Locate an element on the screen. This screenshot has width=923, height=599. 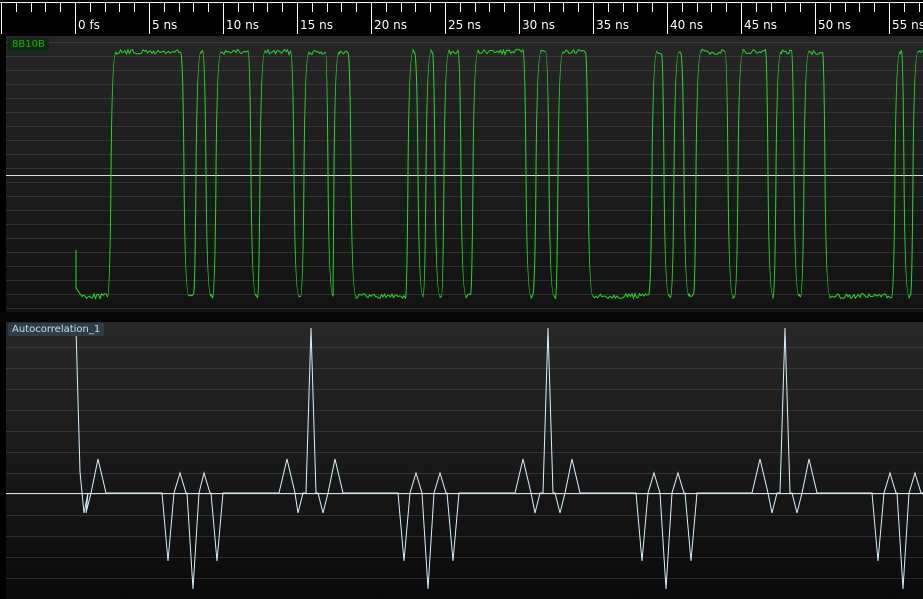
ruler-tick-label: 45 ns is located at coordinates (760, 25).